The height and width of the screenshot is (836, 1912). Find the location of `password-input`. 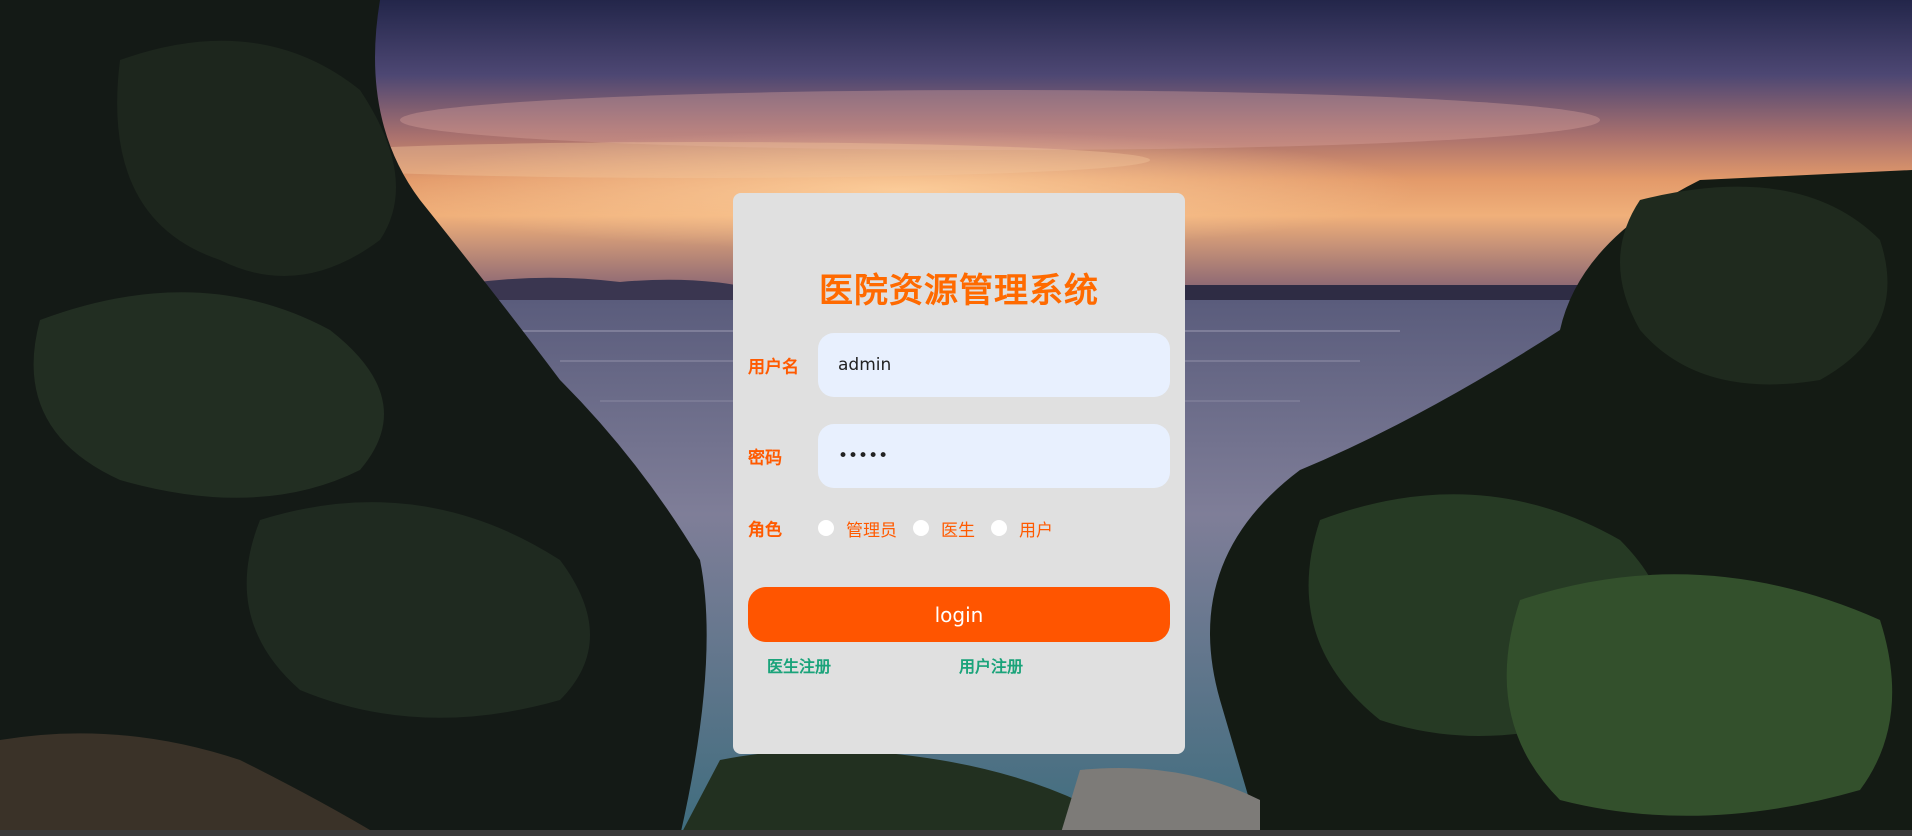

password-input is located at coordinates (994, 456).